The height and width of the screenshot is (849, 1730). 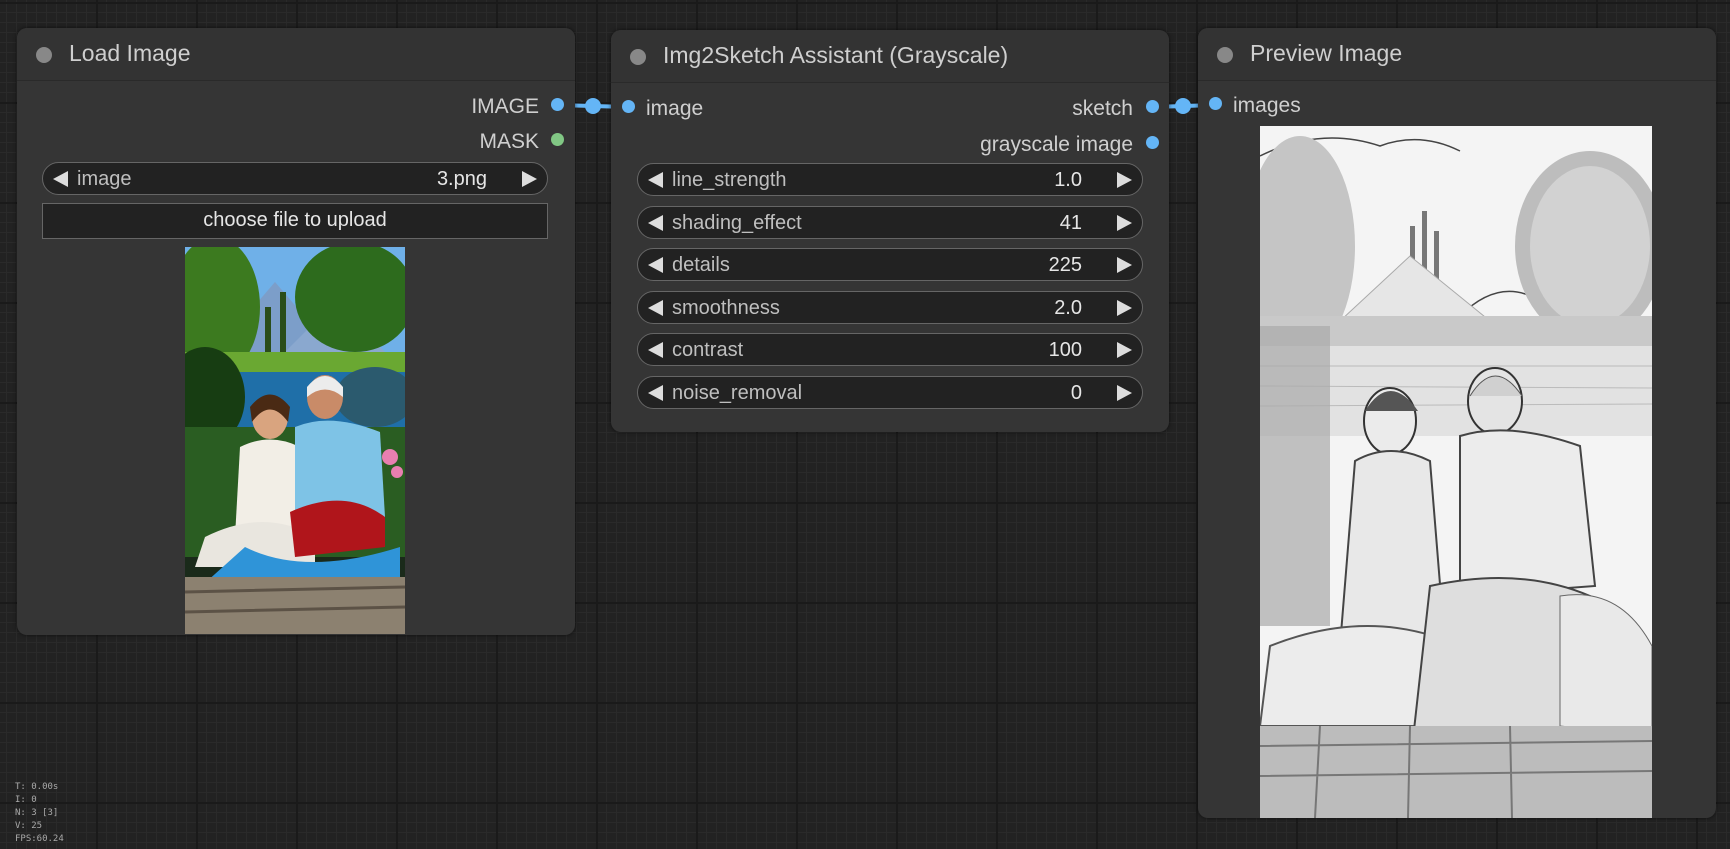 What do you see at coordinates (1068, 180) in the screenshot?
I see `widget-value: 1.0` at bounding box center [1068, 180].